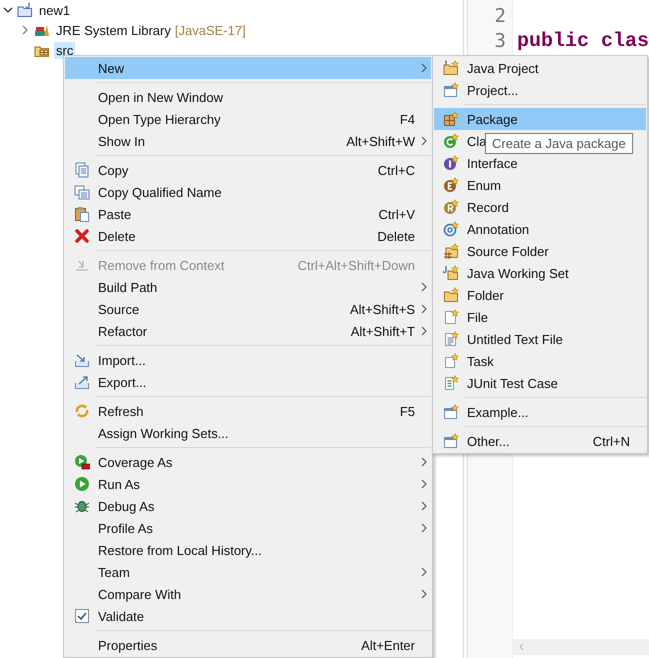 The image size is (649, 658). Describe the element at coordinates (380, 141) in the screenshot. I see `shortcut-text: Alt+Shift+W` at that location.